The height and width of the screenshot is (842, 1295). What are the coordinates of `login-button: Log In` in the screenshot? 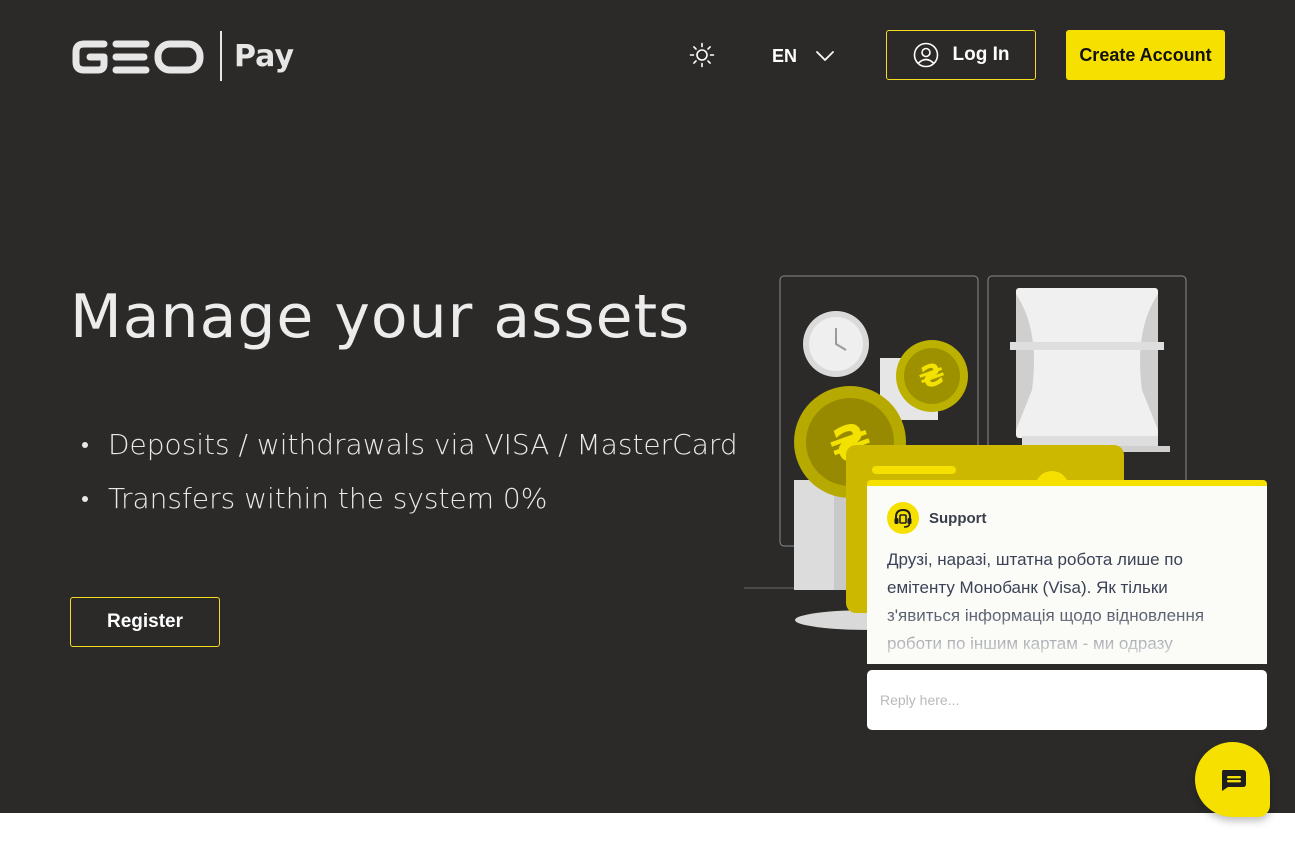 It's located at (961, 55).